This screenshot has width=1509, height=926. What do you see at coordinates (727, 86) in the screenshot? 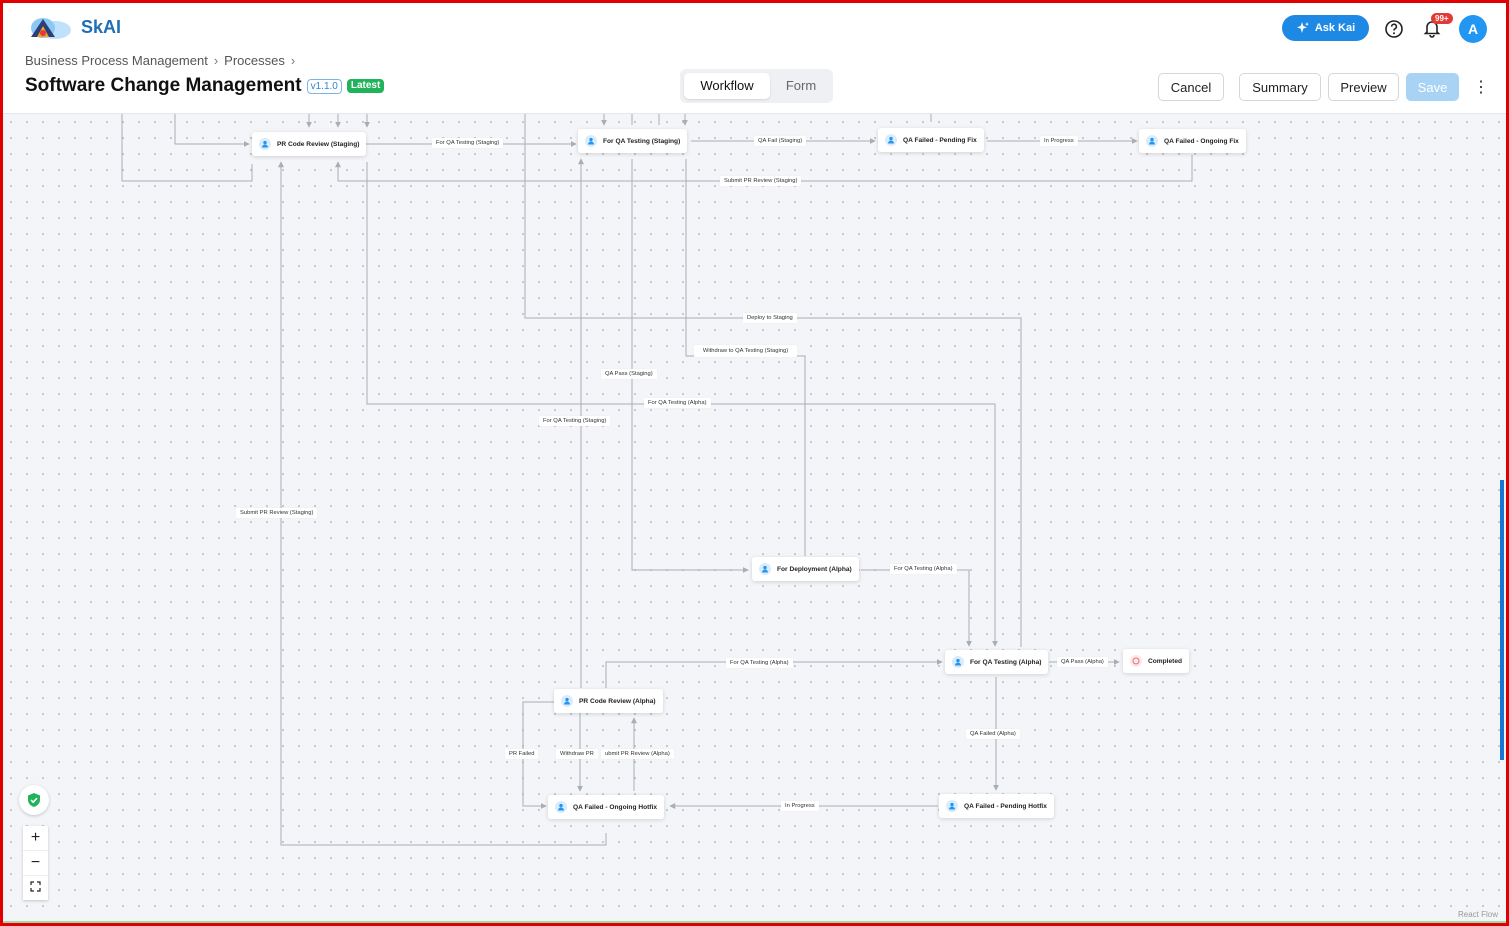
I see `tab-workflow: Workflow` at bounding box center [727, 86].